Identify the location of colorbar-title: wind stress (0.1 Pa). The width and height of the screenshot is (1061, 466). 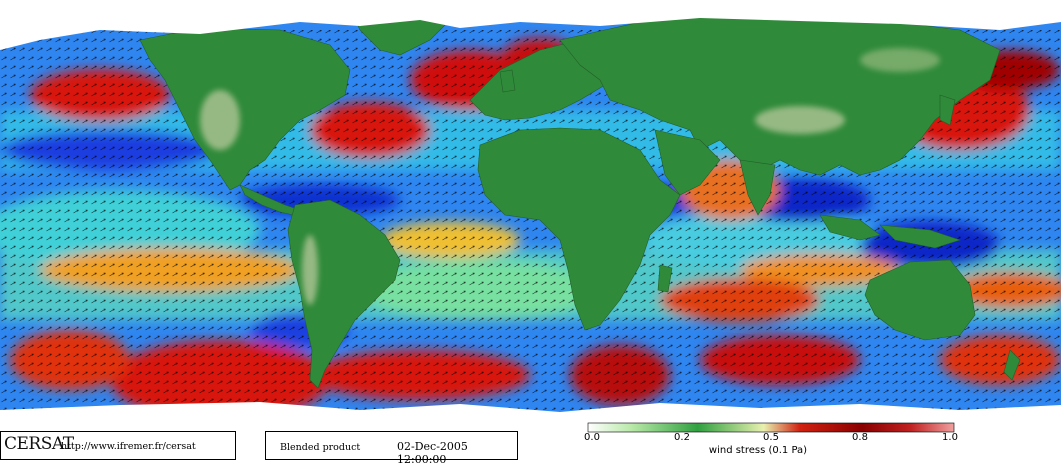
(758, 450).